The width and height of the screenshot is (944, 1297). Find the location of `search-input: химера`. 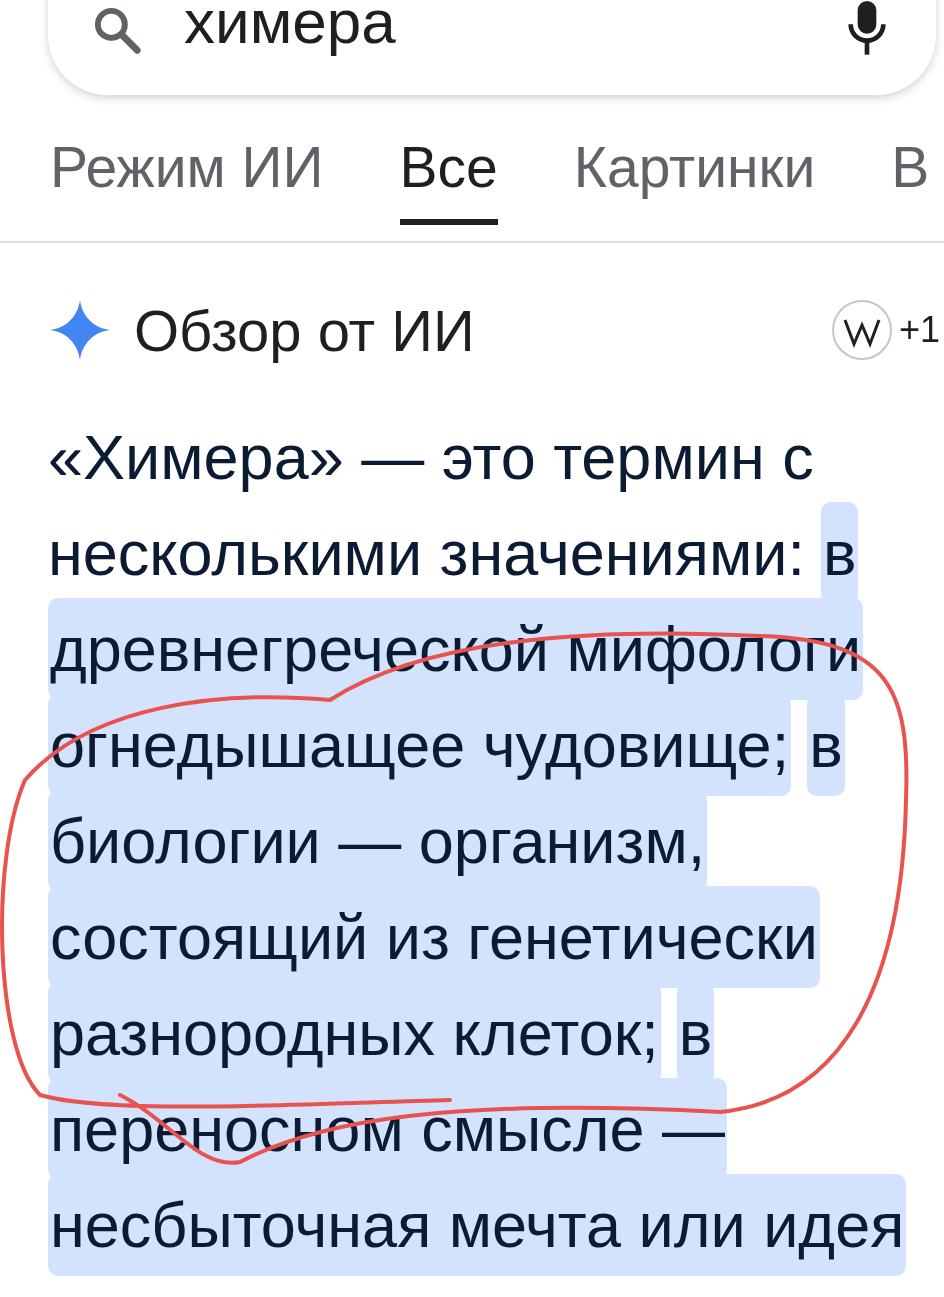

search-input: химера is located at coordinates (496, 28).